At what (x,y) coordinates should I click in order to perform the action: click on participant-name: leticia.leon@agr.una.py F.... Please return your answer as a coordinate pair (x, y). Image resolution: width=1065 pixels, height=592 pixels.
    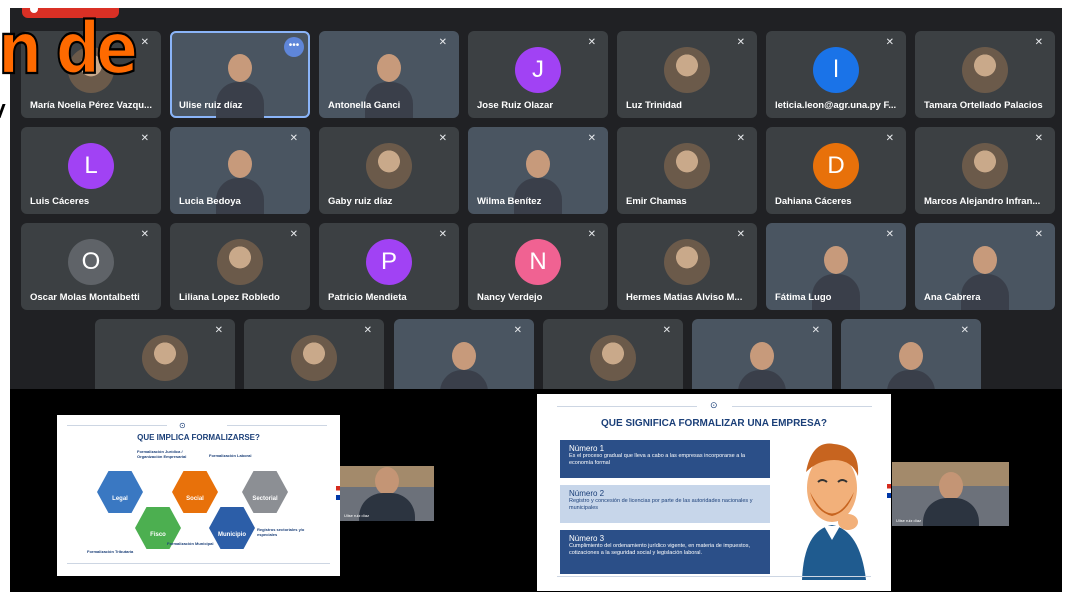
    Looking at the image, I should click on (836, 105).